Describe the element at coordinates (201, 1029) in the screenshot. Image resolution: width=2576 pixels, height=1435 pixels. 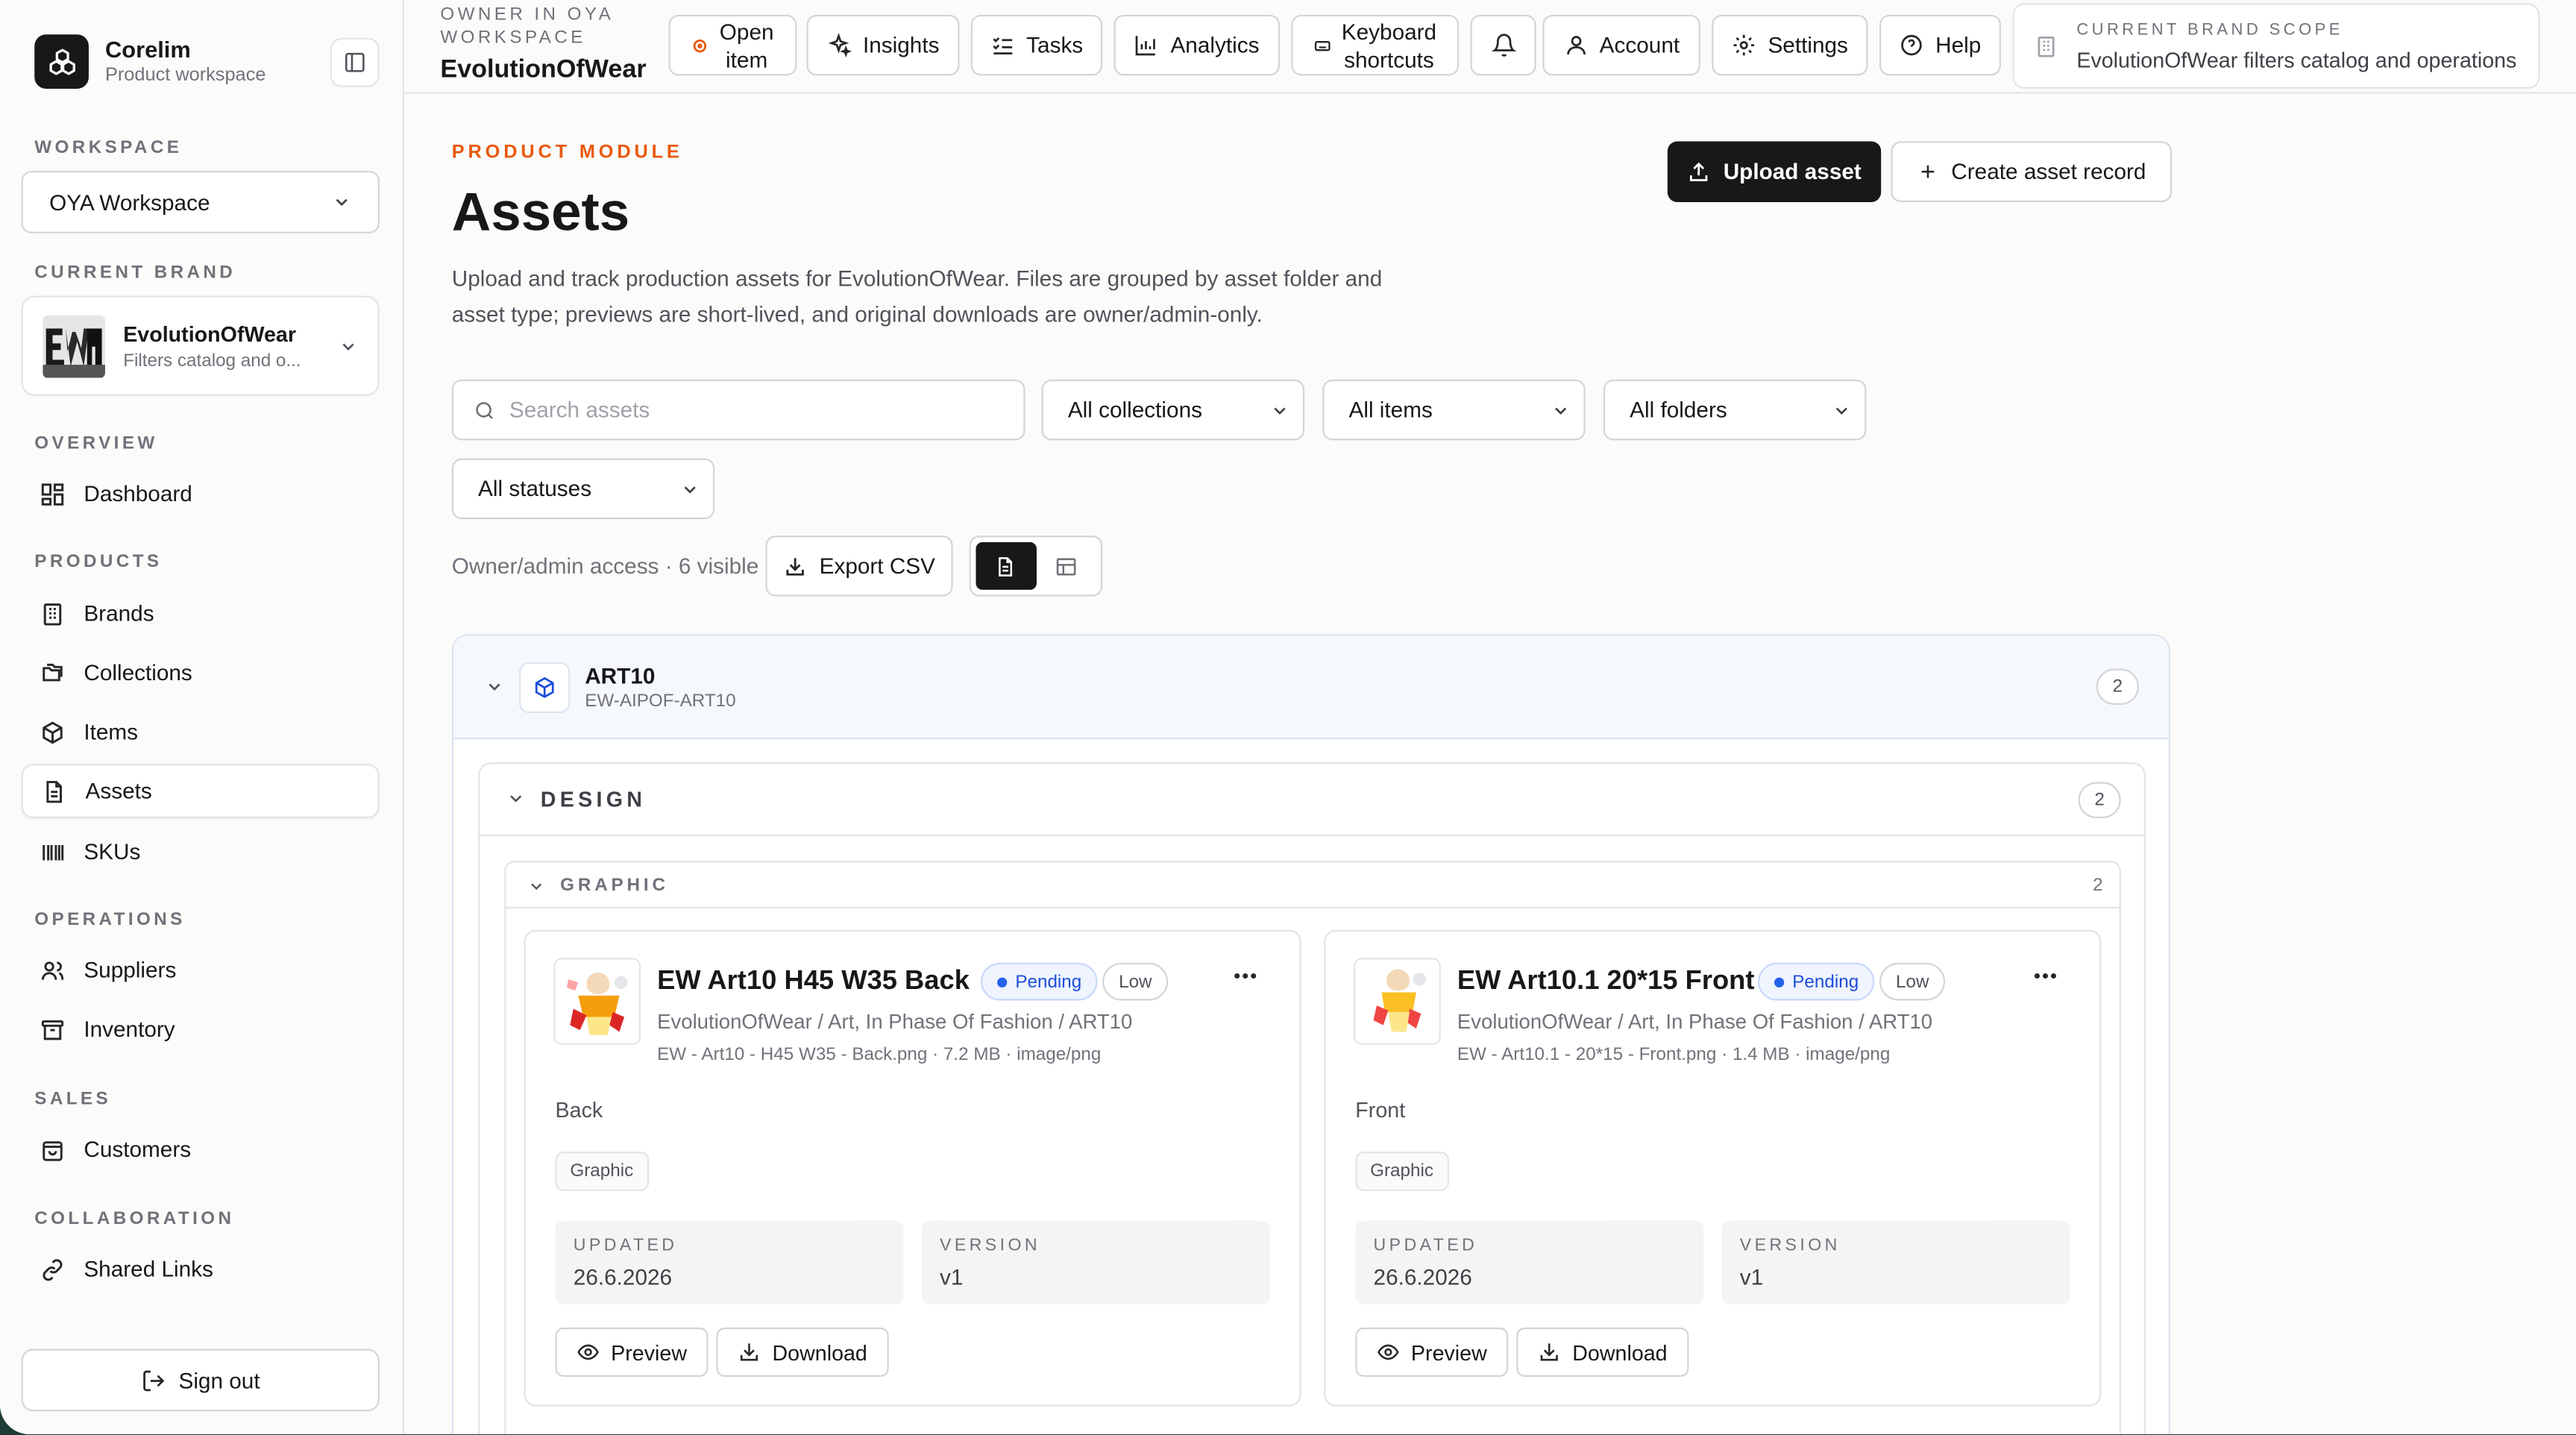
I see `sidebar-item-inventory: Inventory` at that location.